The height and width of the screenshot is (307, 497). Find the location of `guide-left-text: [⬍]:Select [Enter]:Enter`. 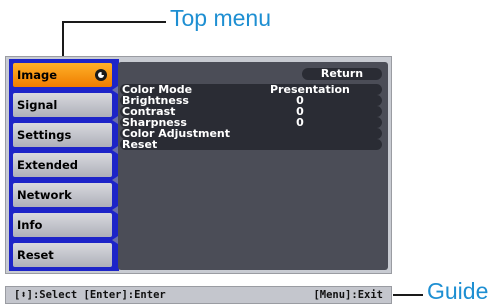

guide-left-text: [⬍]:Select [Enter]:Enter is located at coordinates (90, 295).